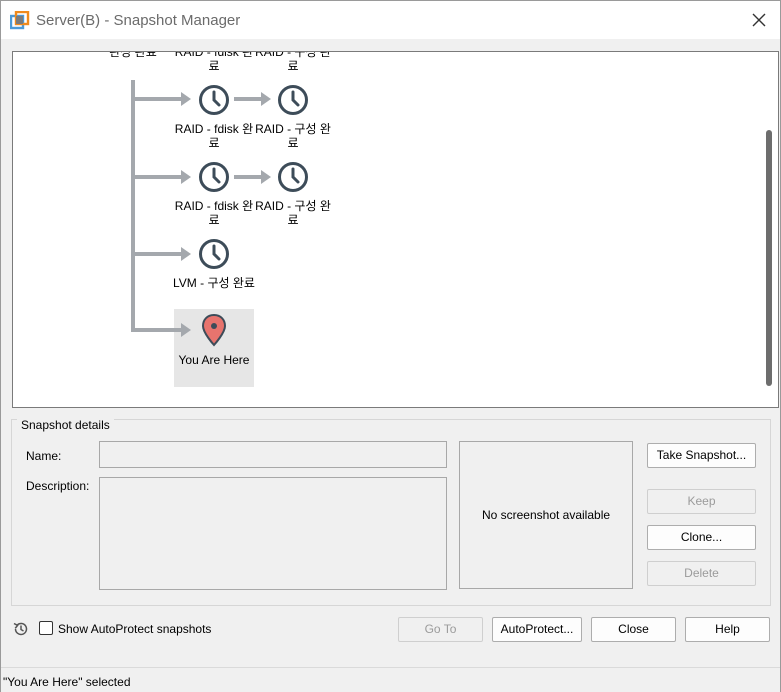 Image resolution: width=781 pixels, height=692 pixels. Describe the element at coordinates (133, 55) in the screenshot. I see `snapshot-label: 완성 완료` at that location.